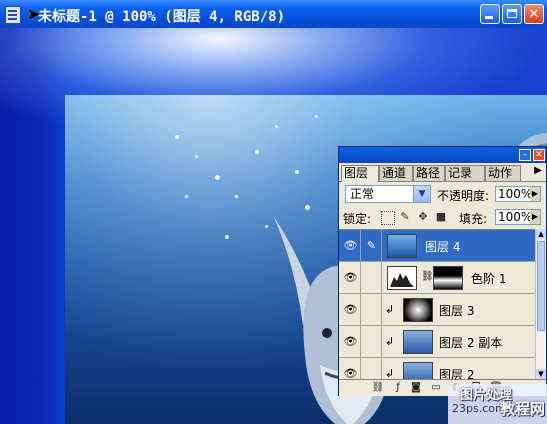 The height and width of the screenshot is (424, 547). I want to click on layer-row-3: 👁 ↲ 图层 3, so click(437, 310).